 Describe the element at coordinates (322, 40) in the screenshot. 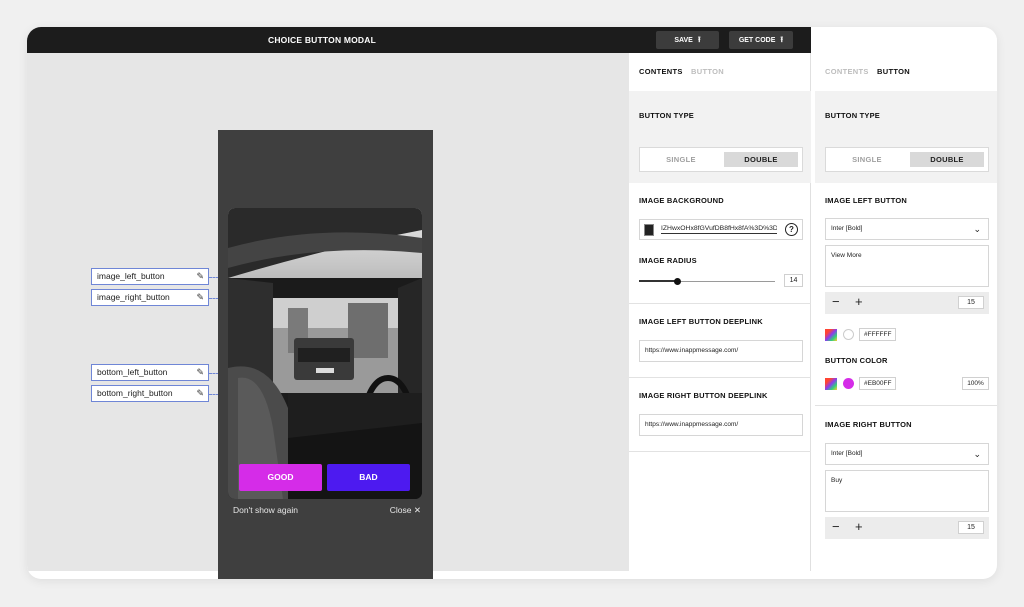

I see `modal-title: CHOICE BUTTON MODAL` at that location.